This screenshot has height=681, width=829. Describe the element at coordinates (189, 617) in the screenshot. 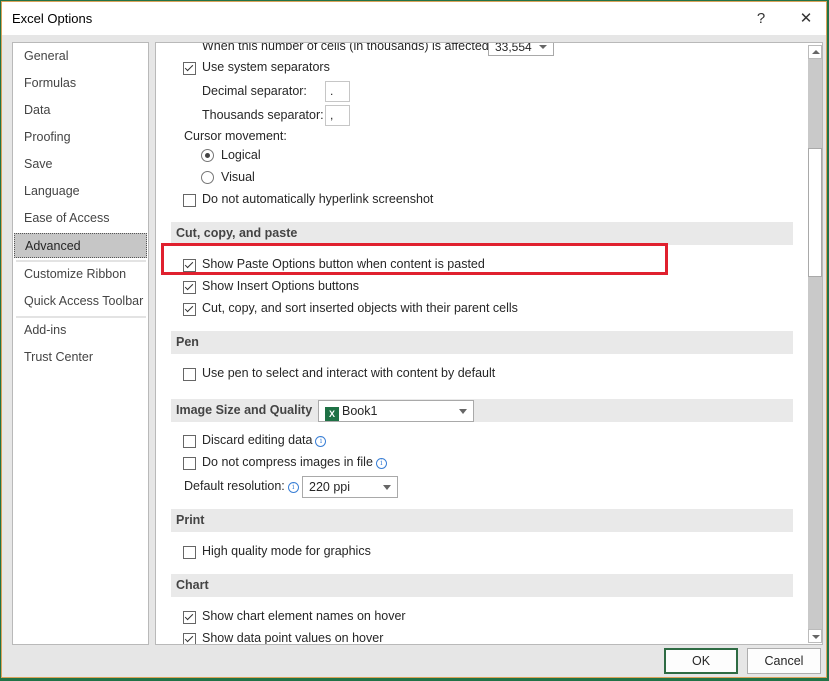

I see `show-chart-element-names-checkbox` at that location.